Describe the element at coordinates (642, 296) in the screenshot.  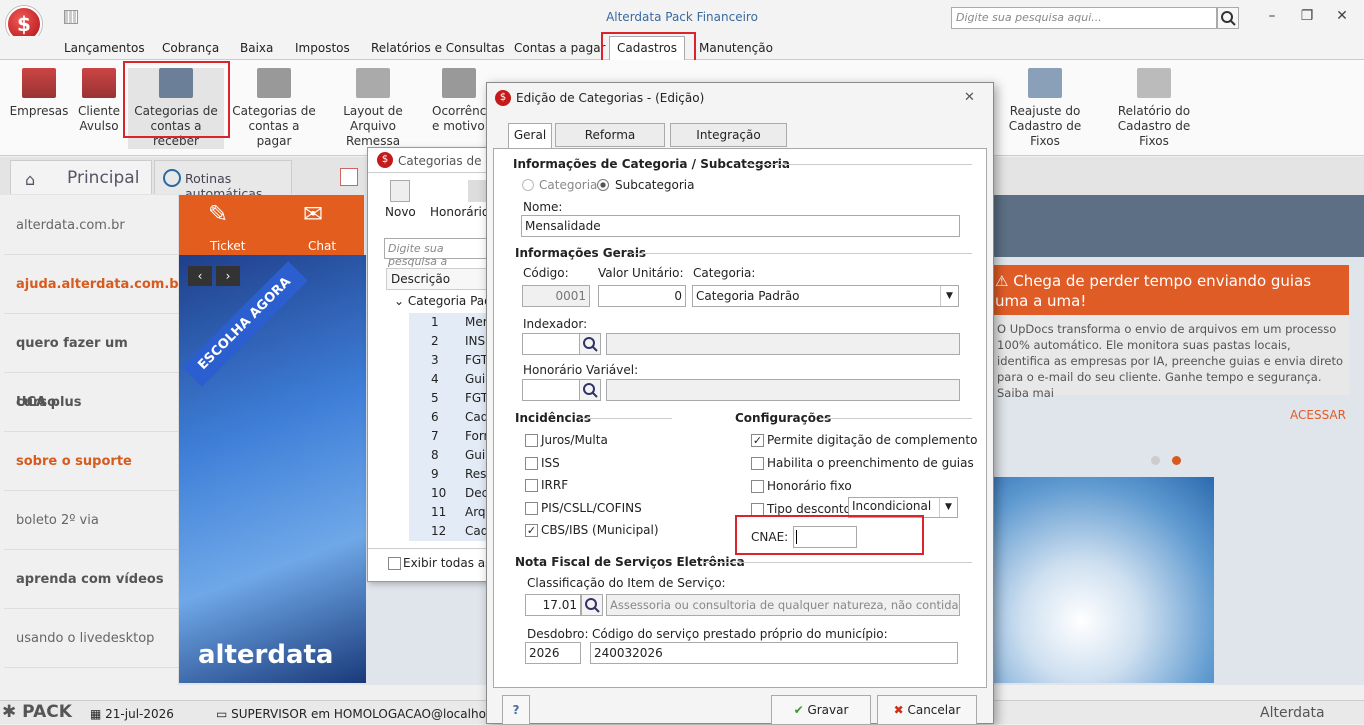
I see `valor-unitario-input: 0` at that location.